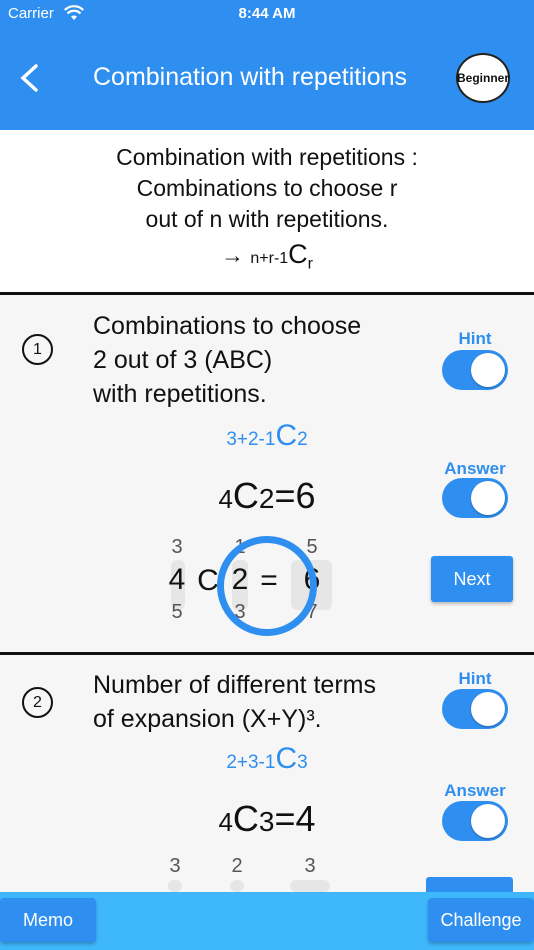 Image resolution: width=534 pixels, height=950 pixels. Describe the element at coordinates (237, 886) in the screenshot. I see `picker-wheel-r` at that location.